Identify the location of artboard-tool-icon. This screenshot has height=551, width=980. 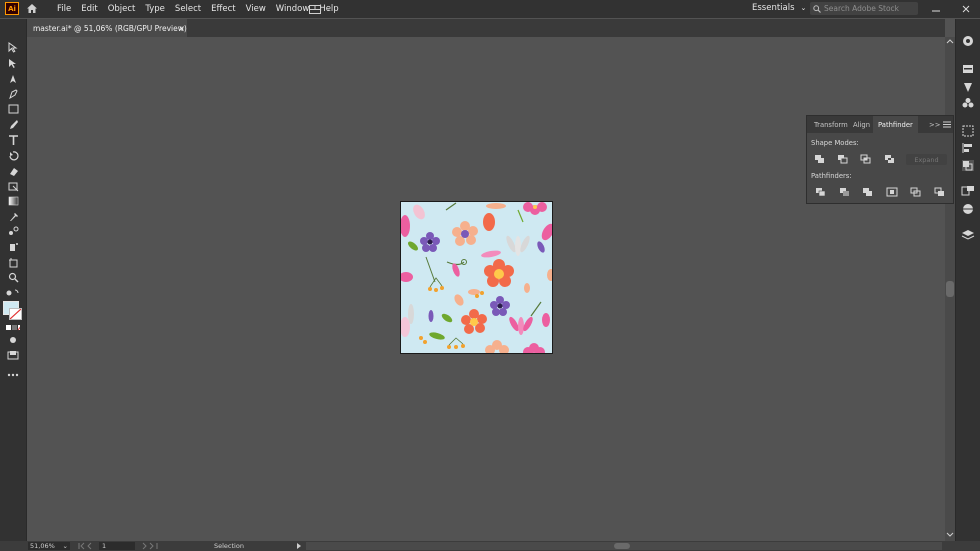
(13, 262).